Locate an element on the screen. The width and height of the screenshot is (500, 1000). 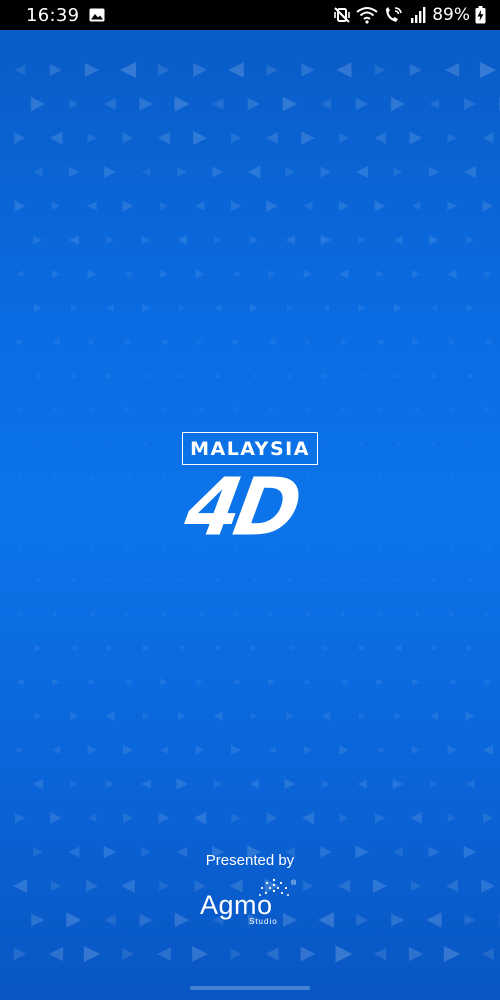
home-indicator is located at coordinates (250, 988).